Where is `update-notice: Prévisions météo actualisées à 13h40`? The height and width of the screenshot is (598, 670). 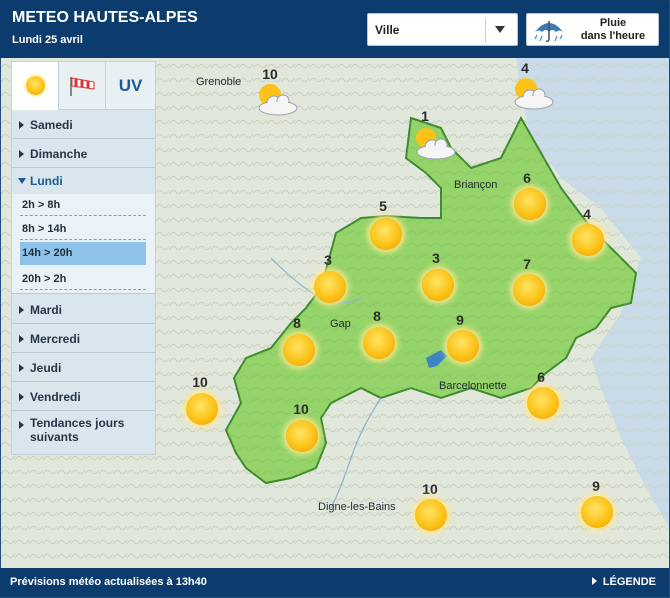
update-notice: Prévisions météo actualisées à 13h40 is located at coordinates (108, 582).